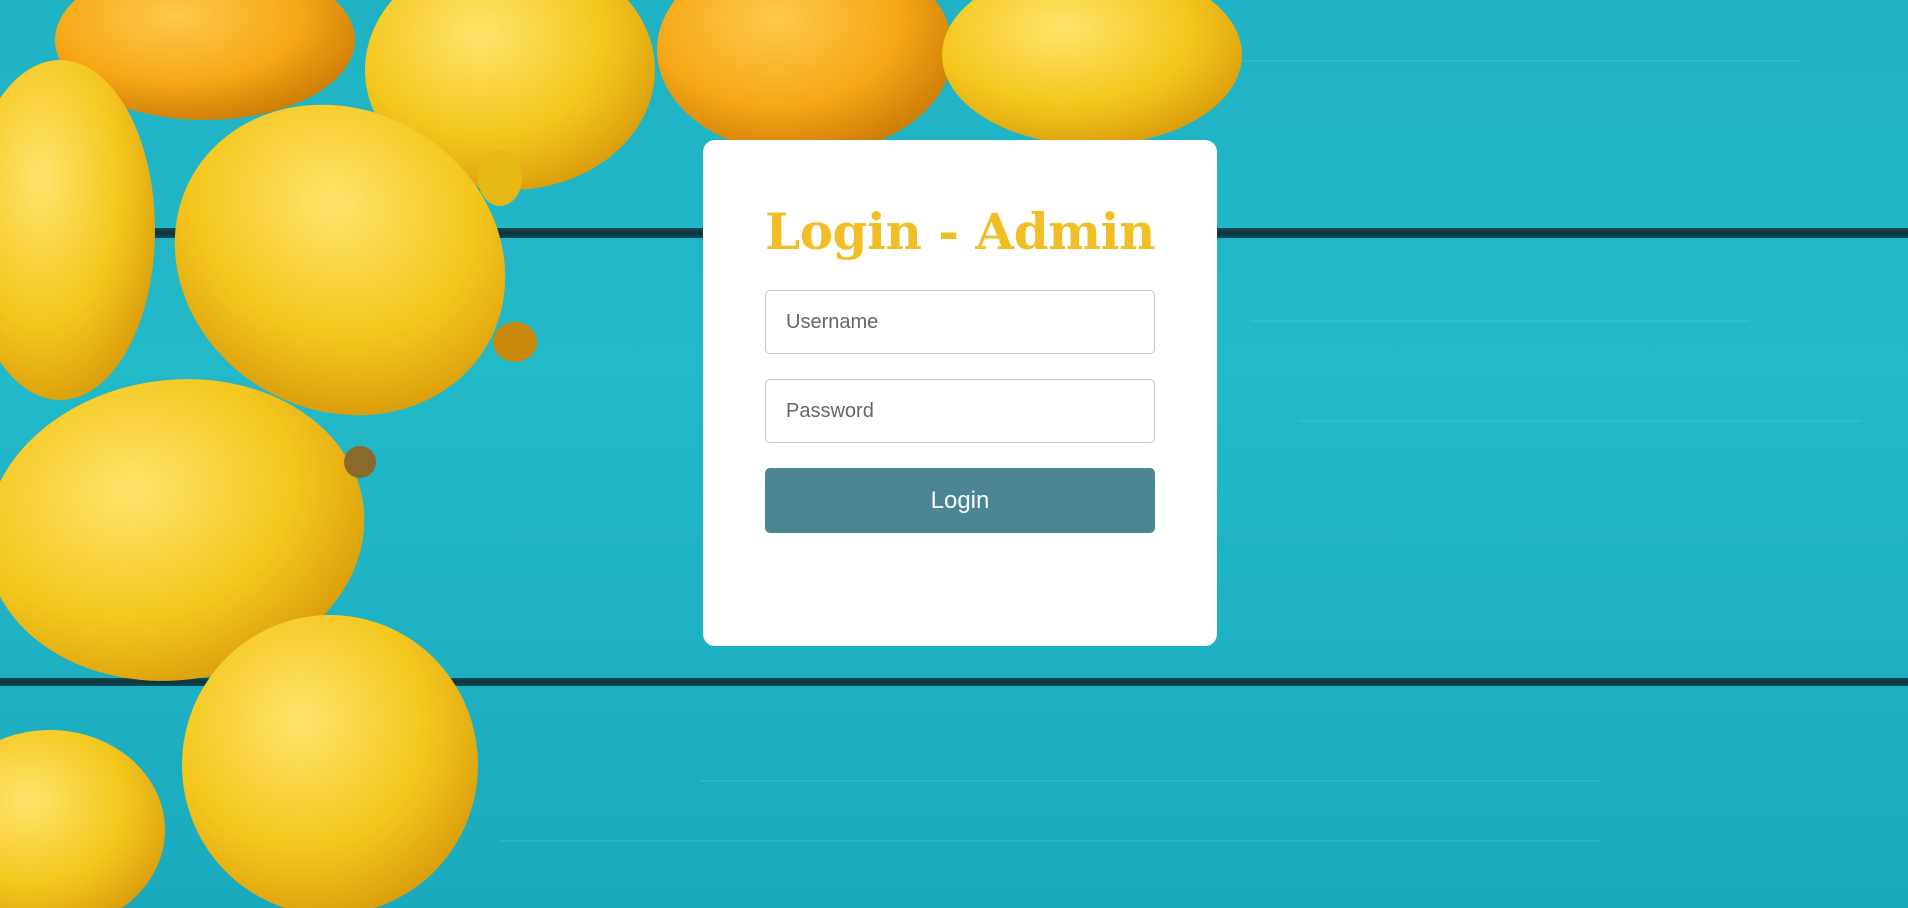 This screenshot has height=908, width=1908. I want to click on password-input, so click(960, 411).